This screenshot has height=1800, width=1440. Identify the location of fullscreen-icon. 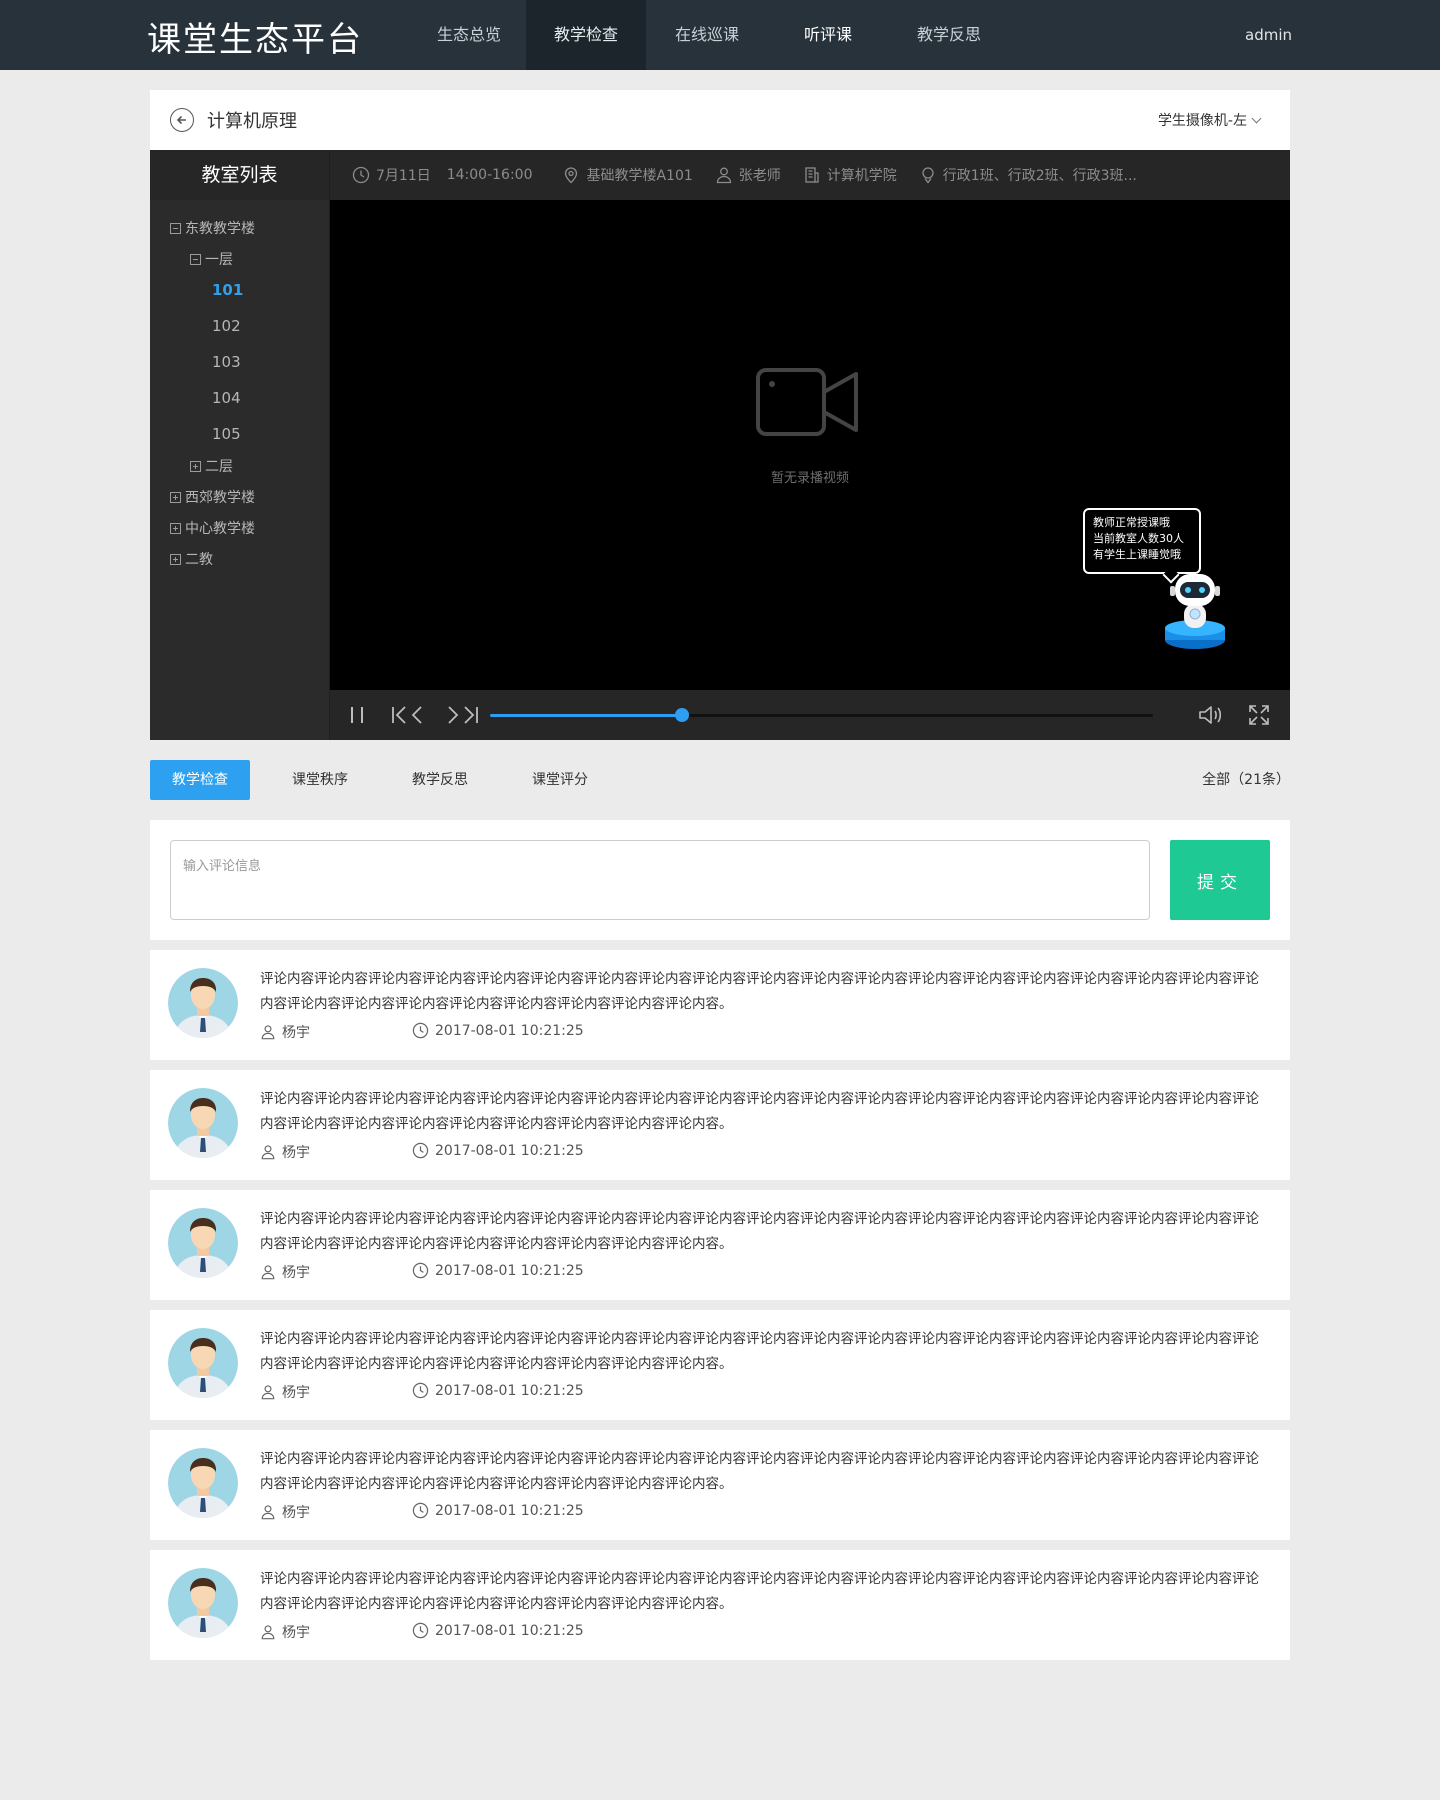
(1259, 715).